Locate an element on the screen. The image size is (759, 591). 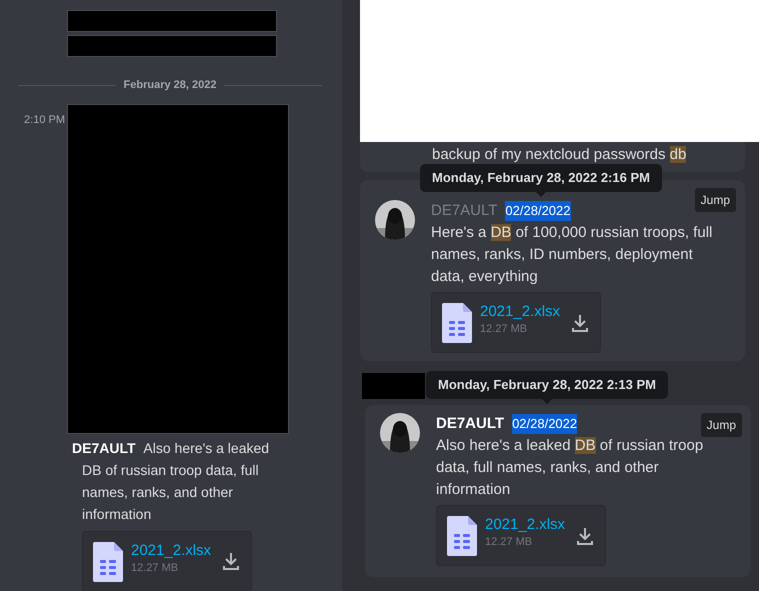
message-text: Also here's a leaked DB of russian troop data, full names, ranks, and other information is located at coordinates (570, 468).